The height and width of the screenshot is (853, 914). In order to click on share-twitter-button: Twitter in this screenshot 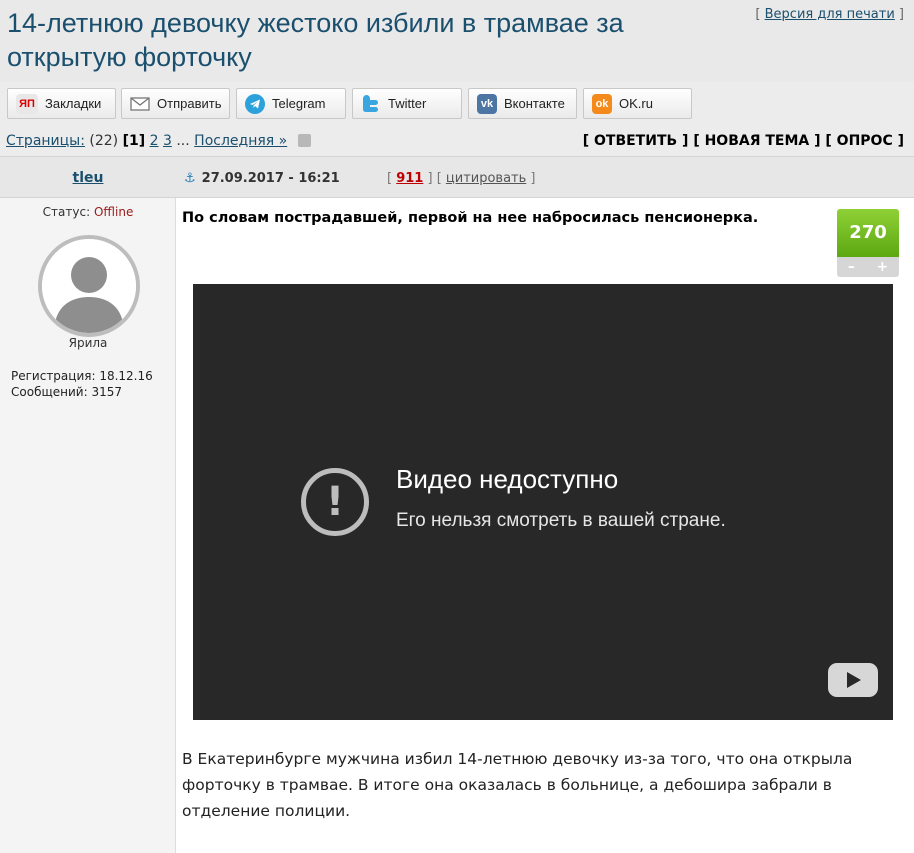, I will do `click(407, 103)`.